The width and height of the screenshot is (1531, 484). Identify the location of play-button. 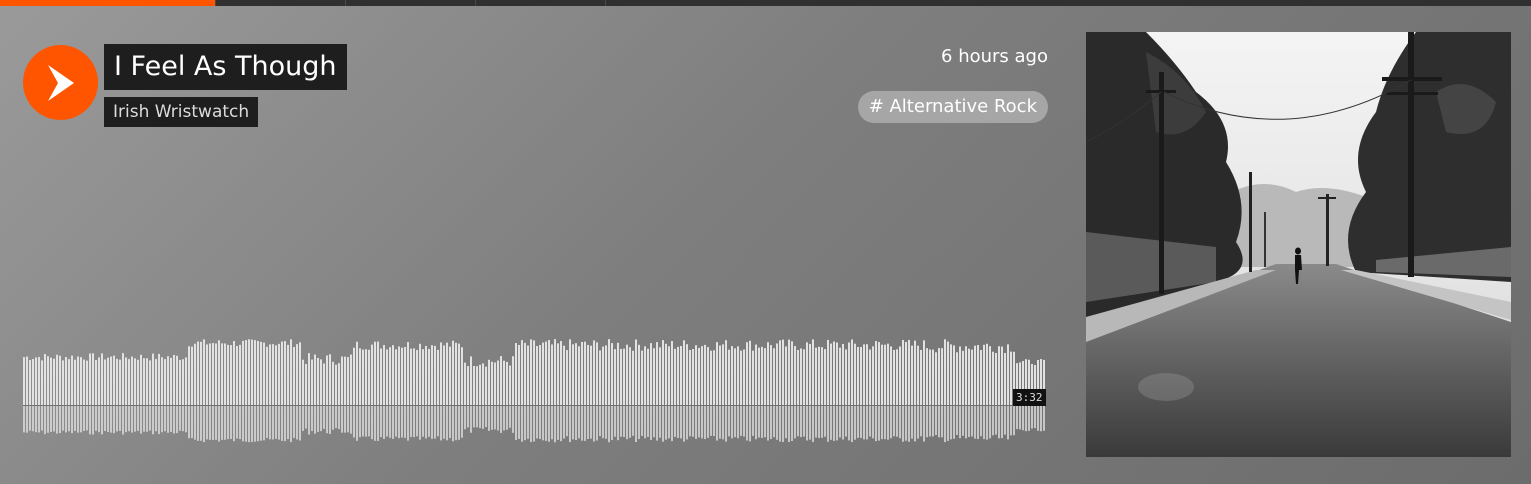
(60, 82).